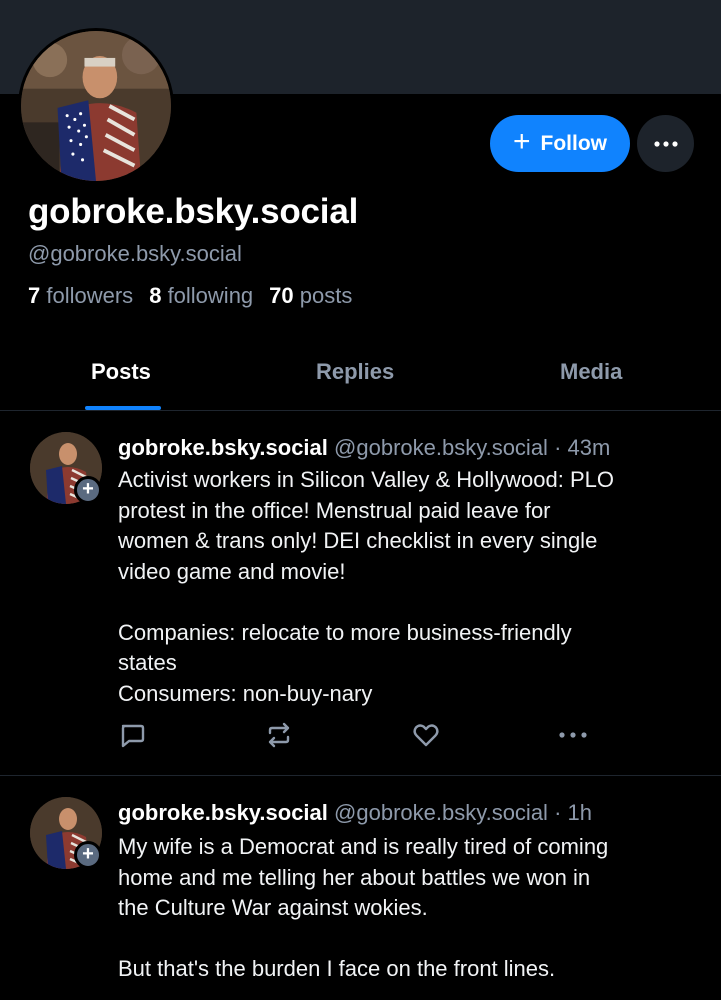  Describe the element at coordinates (281, 295) in the screenshot. I see `posts-count: 70` at that location.